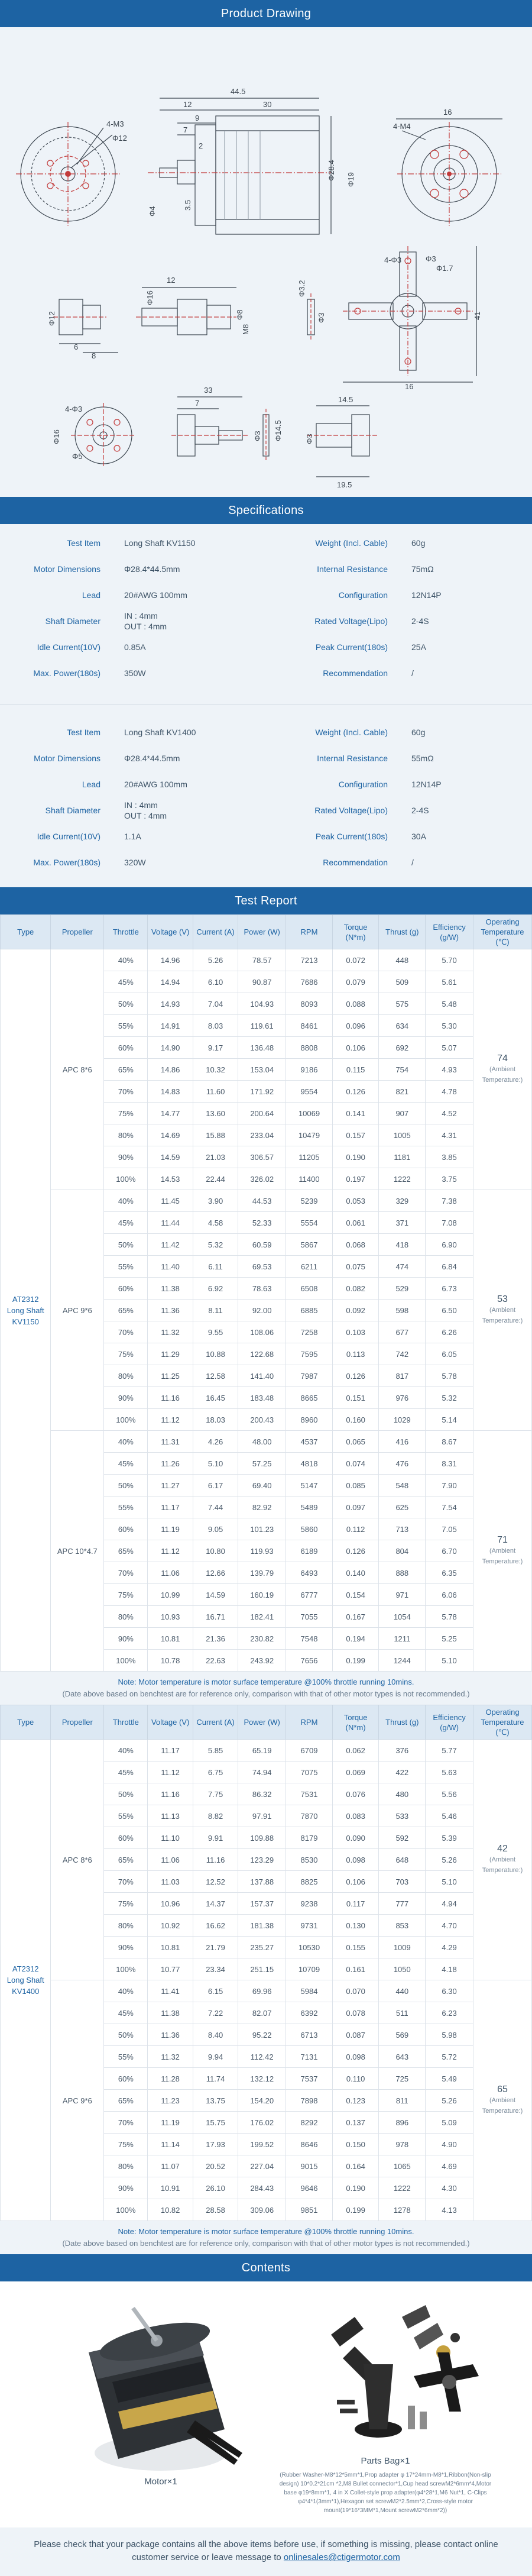 The image size is (532, 2576). What do you see at coordinates (262, 1507) in the screenshot?
I see `data-cell: 82.92` at bounding box center [262, 1507].